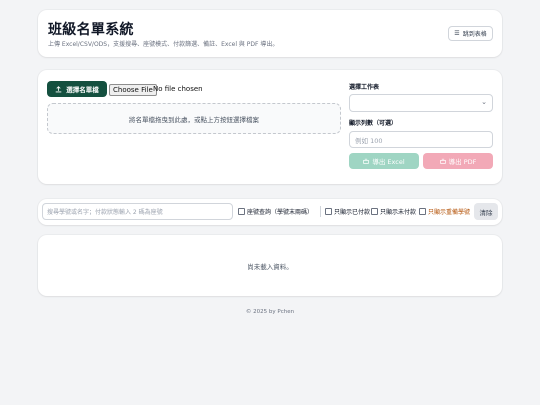  What do you see at coordinates (486, 211) in the screenshot?
I see `clear-button: 清除` at bounding box center [486, 211].